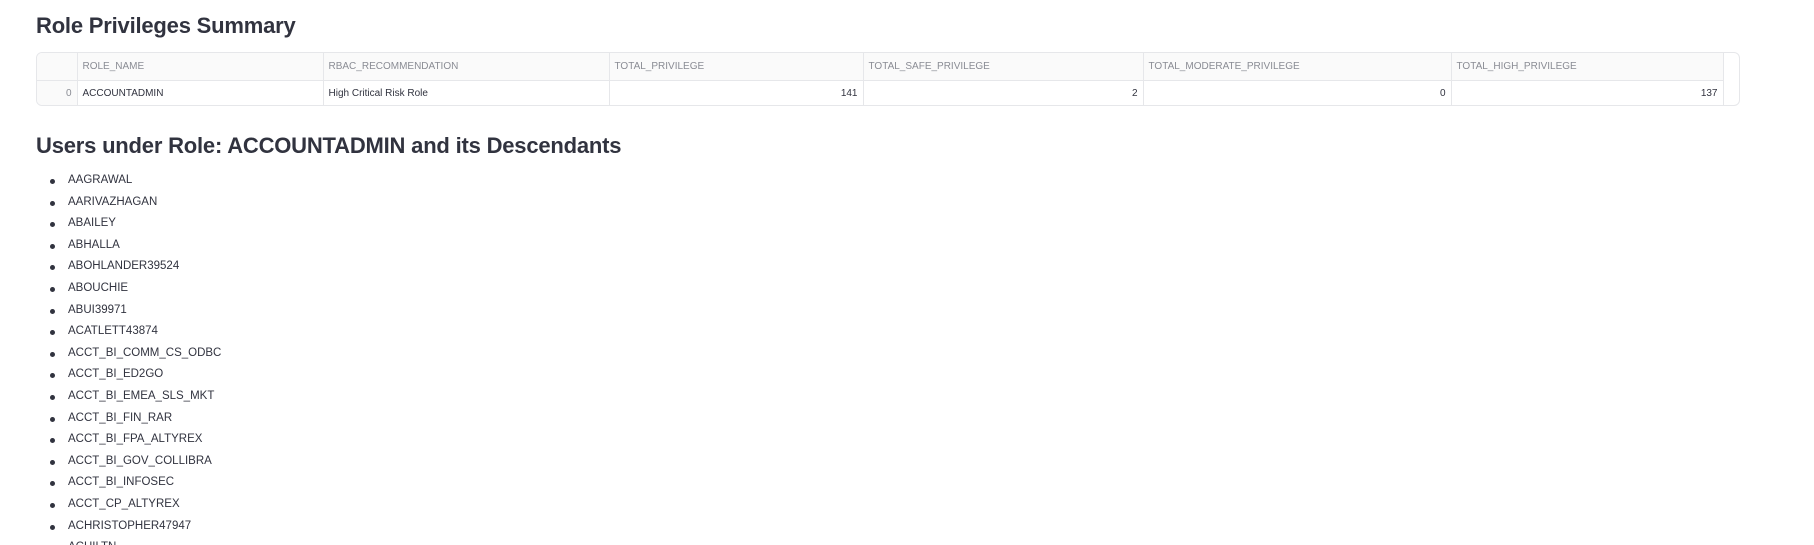 This screenshot has height=545, width=1814. I want to click on list-item: ACCT_BI_EMEA_SLS_MKT, so click(128, 397).